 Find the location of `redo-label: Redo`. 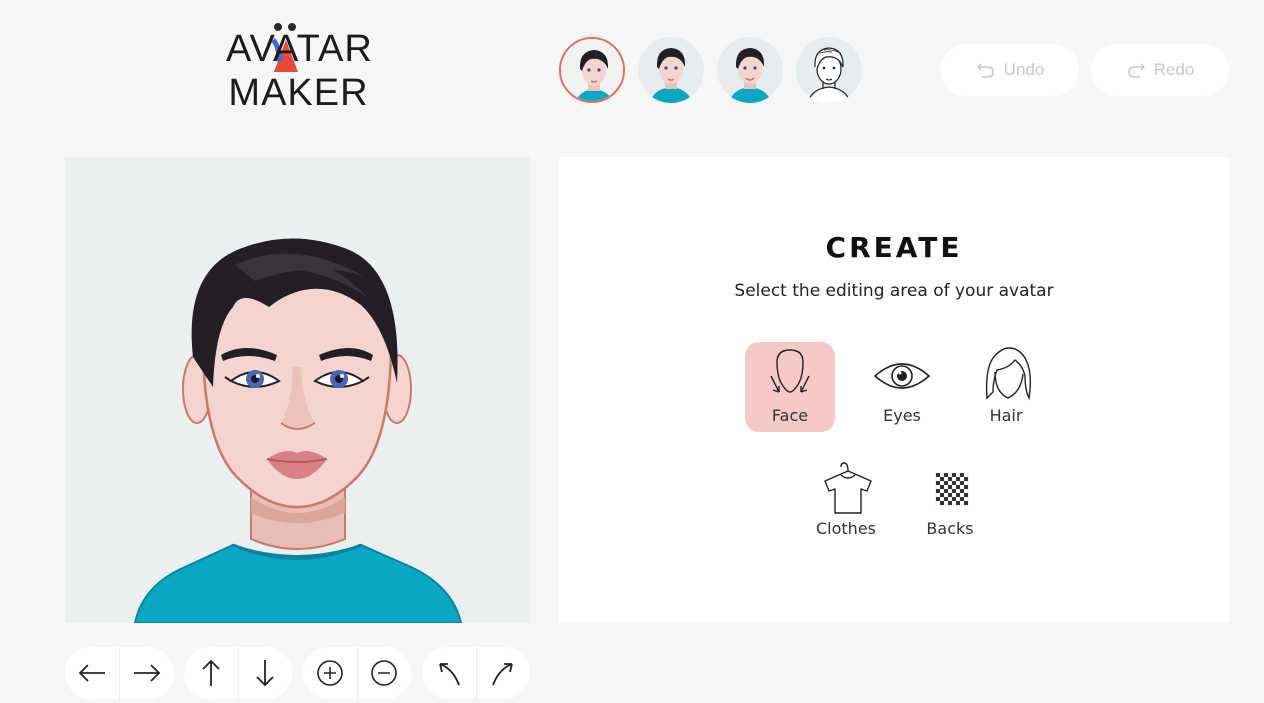

redo-label: Redo is located at coordinates (1174, 69).